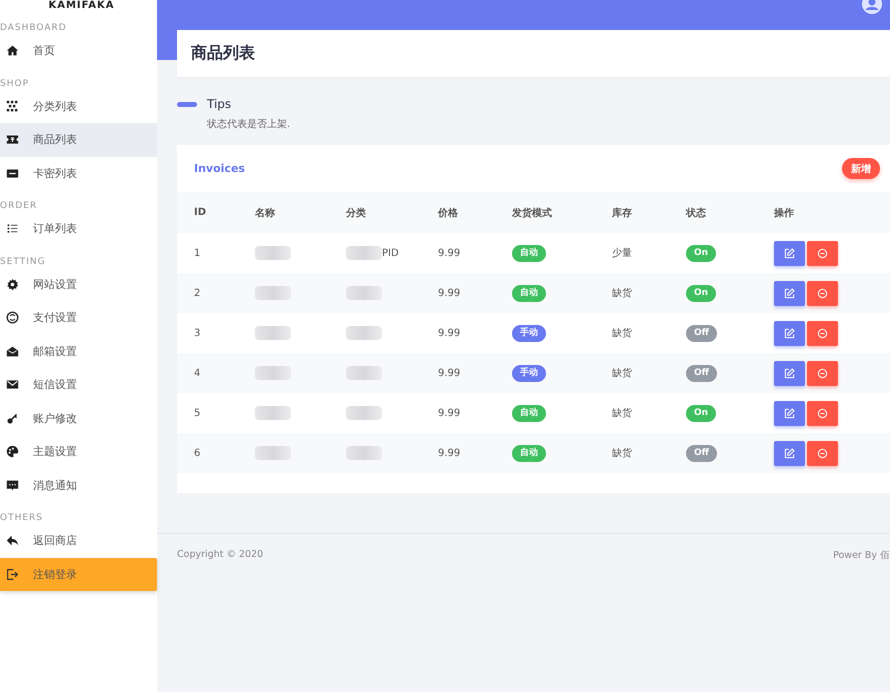 The image size is (890, 692). Describe the element at coordinates (784, 213) in the screenshot. I see `column-header: 操作` at that location.